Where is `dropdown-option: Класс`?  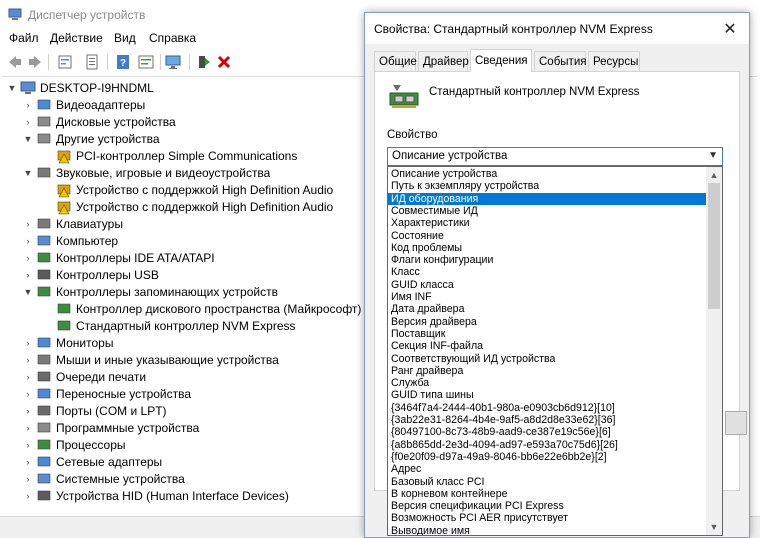 dropdown-option: Класс is located at coordinates (548, 272).